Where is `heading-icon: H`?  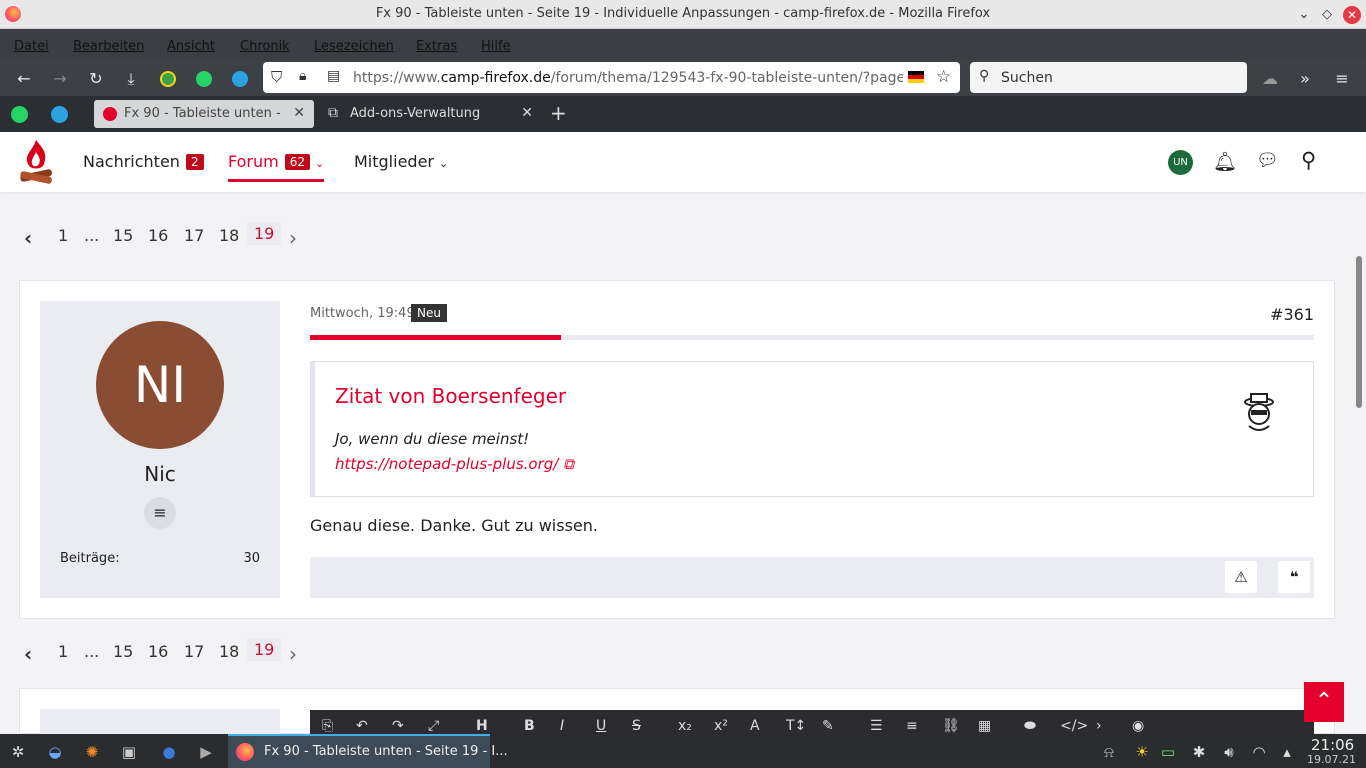
heading-icon: H is located at coordinates (482, 726).